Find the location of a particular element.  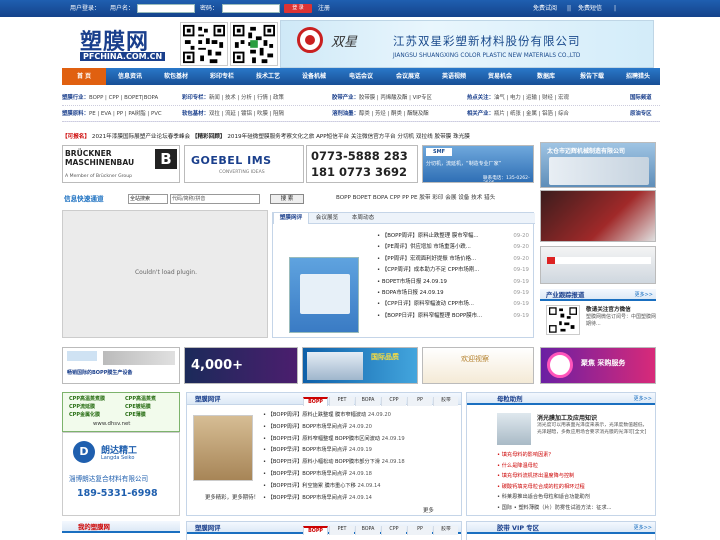

news-item: • 【BOPP周评】原料止跌整理 膜市窄幅... 09-20 is located at coordinates (453, 236).